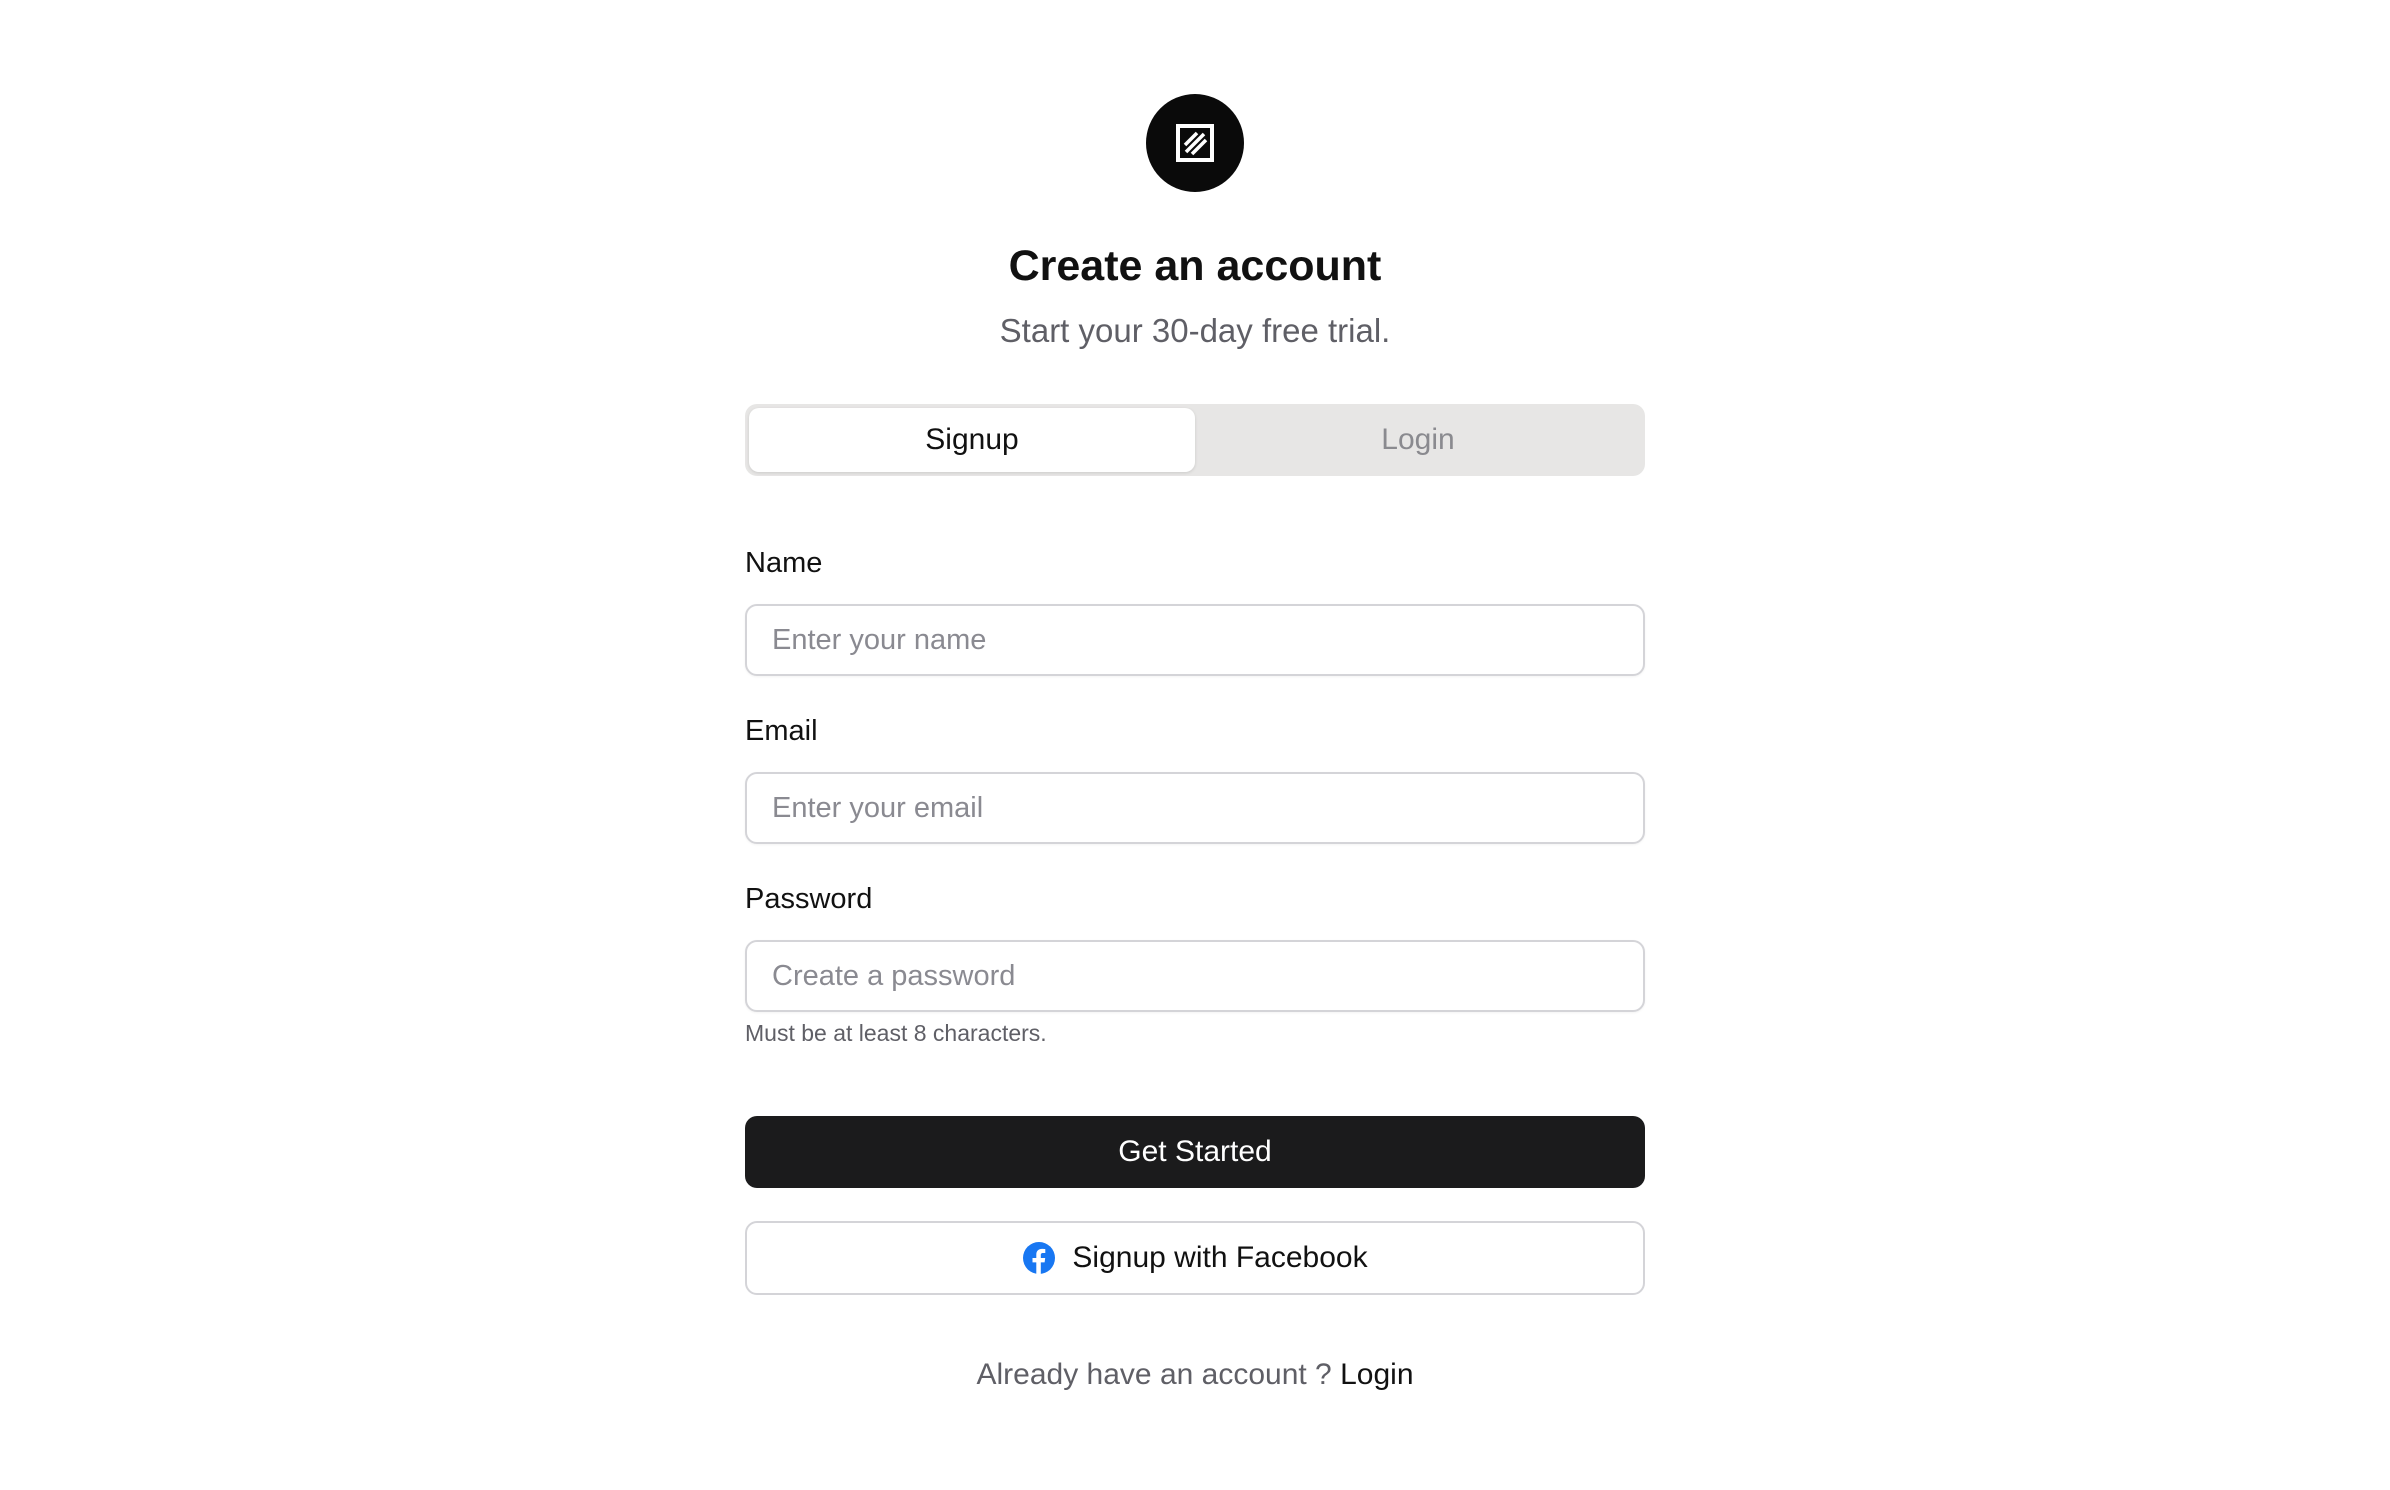 Image resolution: width=2390 pixels, height=1490 pixels. Describe the element at coordinates (1195, 808) in the screenshot. I see `email-field` at that location.